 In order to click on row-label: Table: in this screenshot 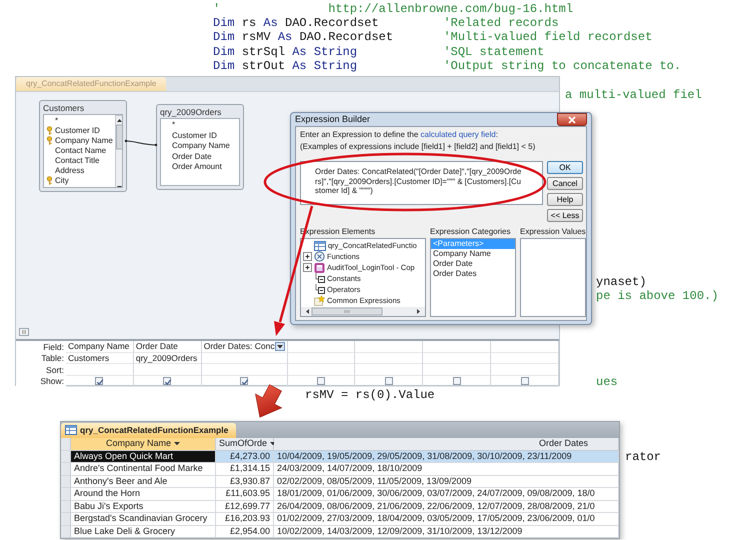, I will do `click(52, 358)`.